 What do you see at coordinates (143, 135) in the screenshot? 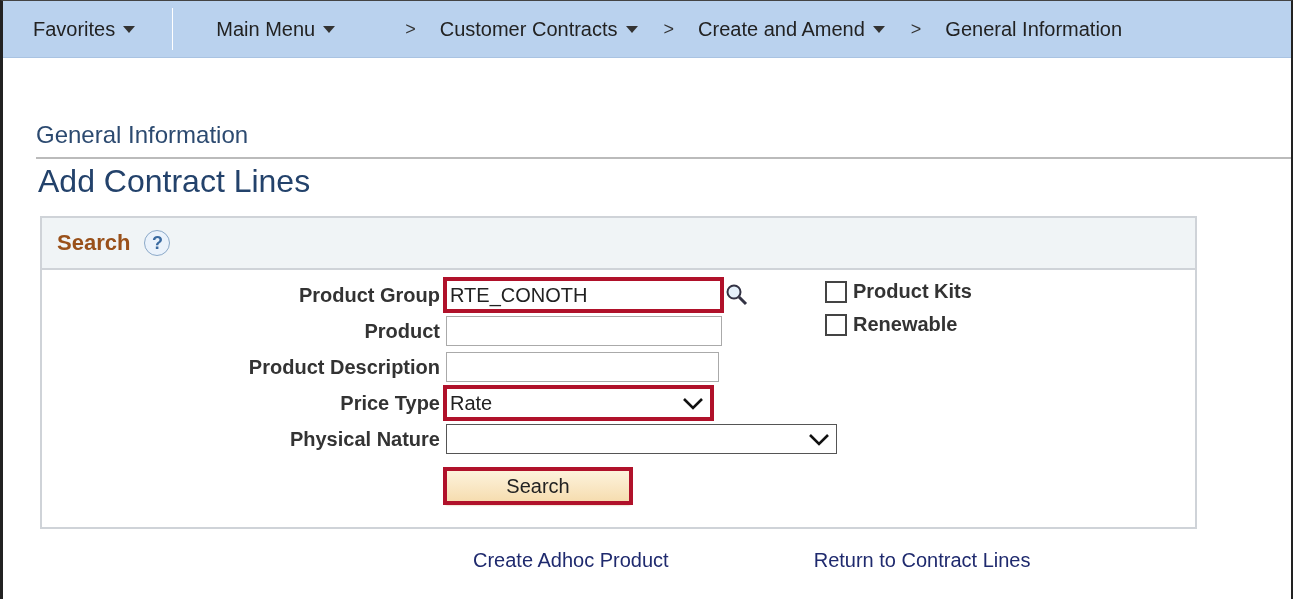
I see `page-subtitle: General Information` at bounding box center [143, 135].